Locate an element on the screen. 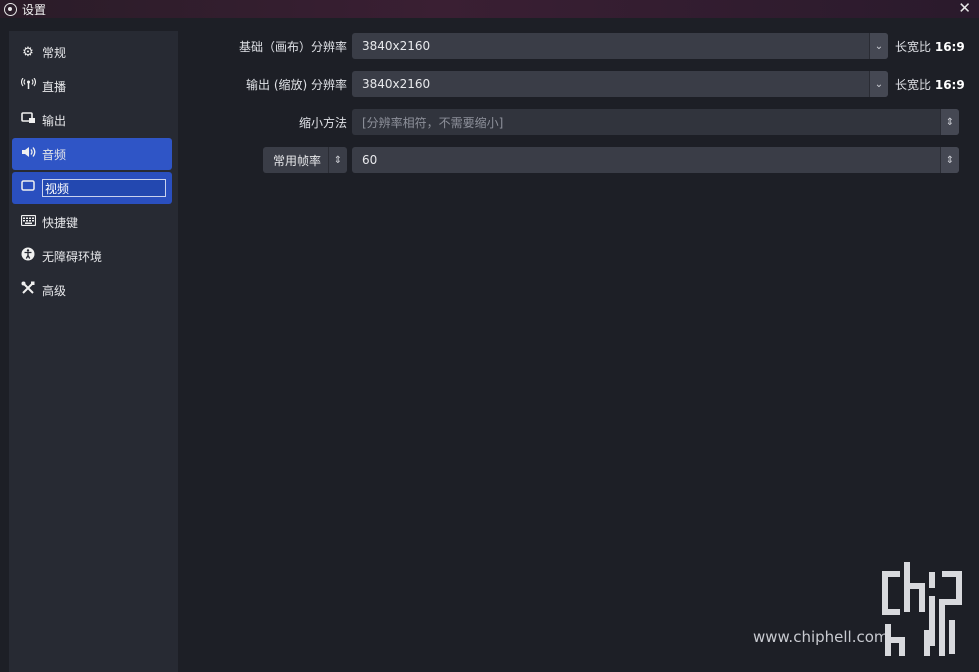 The image size is (979, 672). obs-logo-icon is located at coordinates (10, 9).